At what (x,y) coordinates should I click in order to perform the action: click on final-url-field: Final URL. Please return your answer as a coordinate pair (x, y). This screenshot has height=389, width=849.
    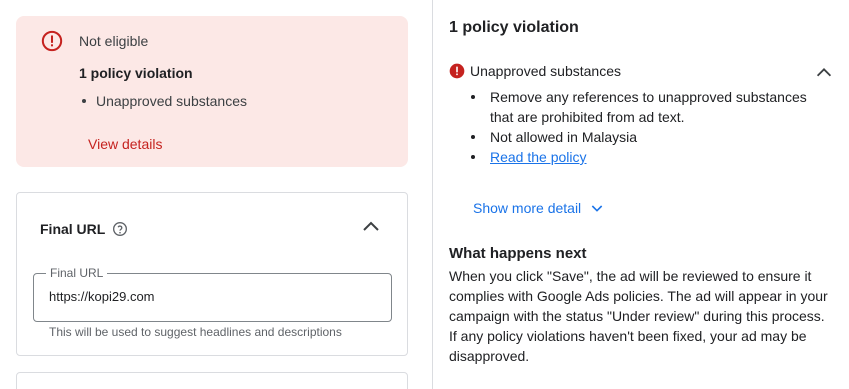
    Looking at the image, I should click on (212, 294).